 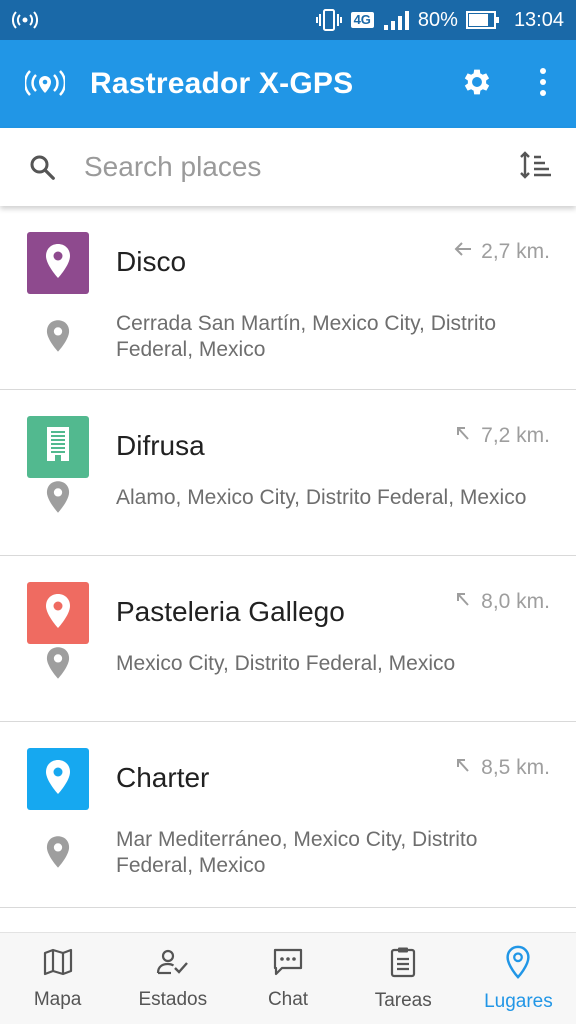 I want to click on arrow-left-icon, so click(x=463, y=252).